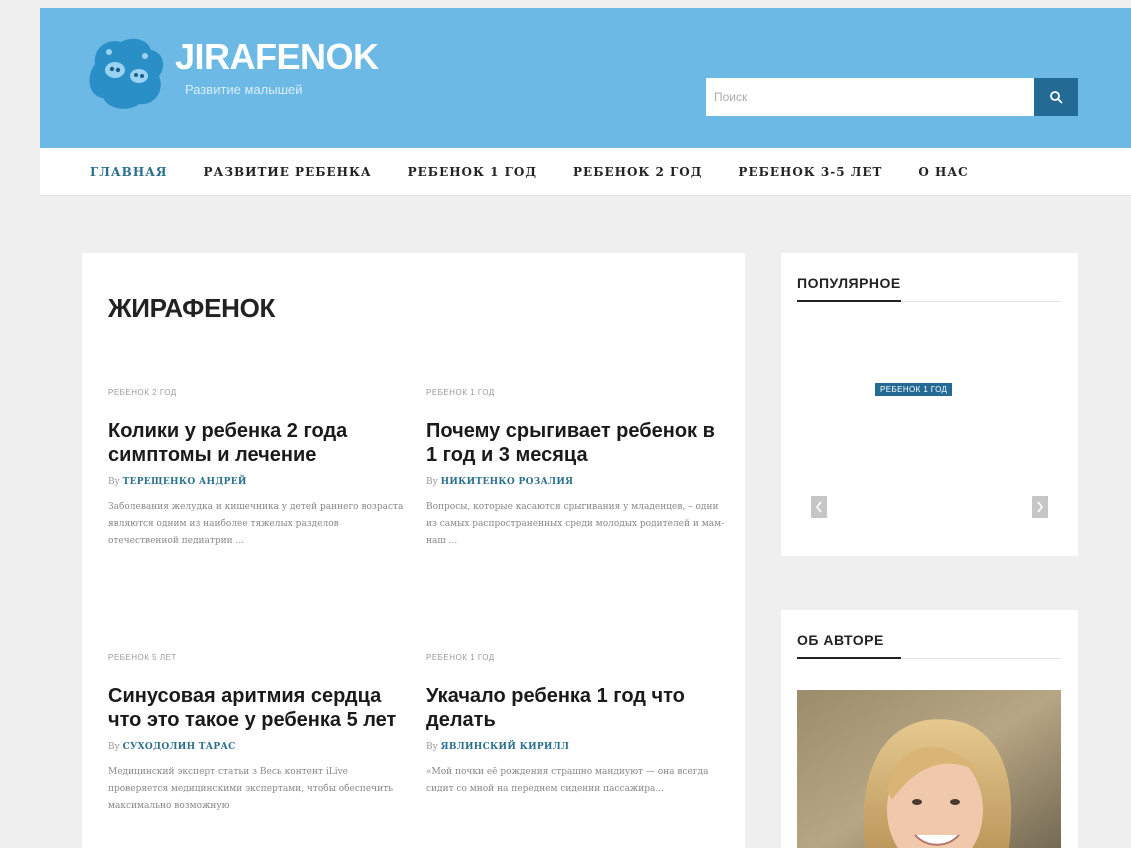 This screenshot has height=848, width=1131. I want to click on search-button, so click(1056, 97).